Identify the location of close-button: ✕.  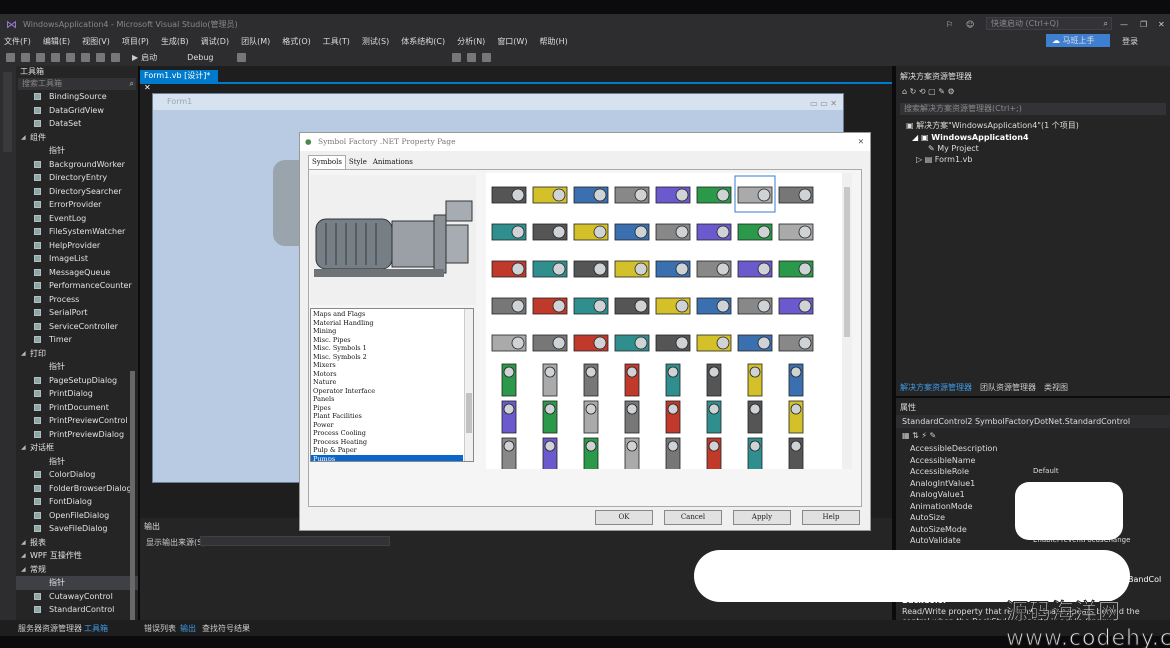
(1161, 24).